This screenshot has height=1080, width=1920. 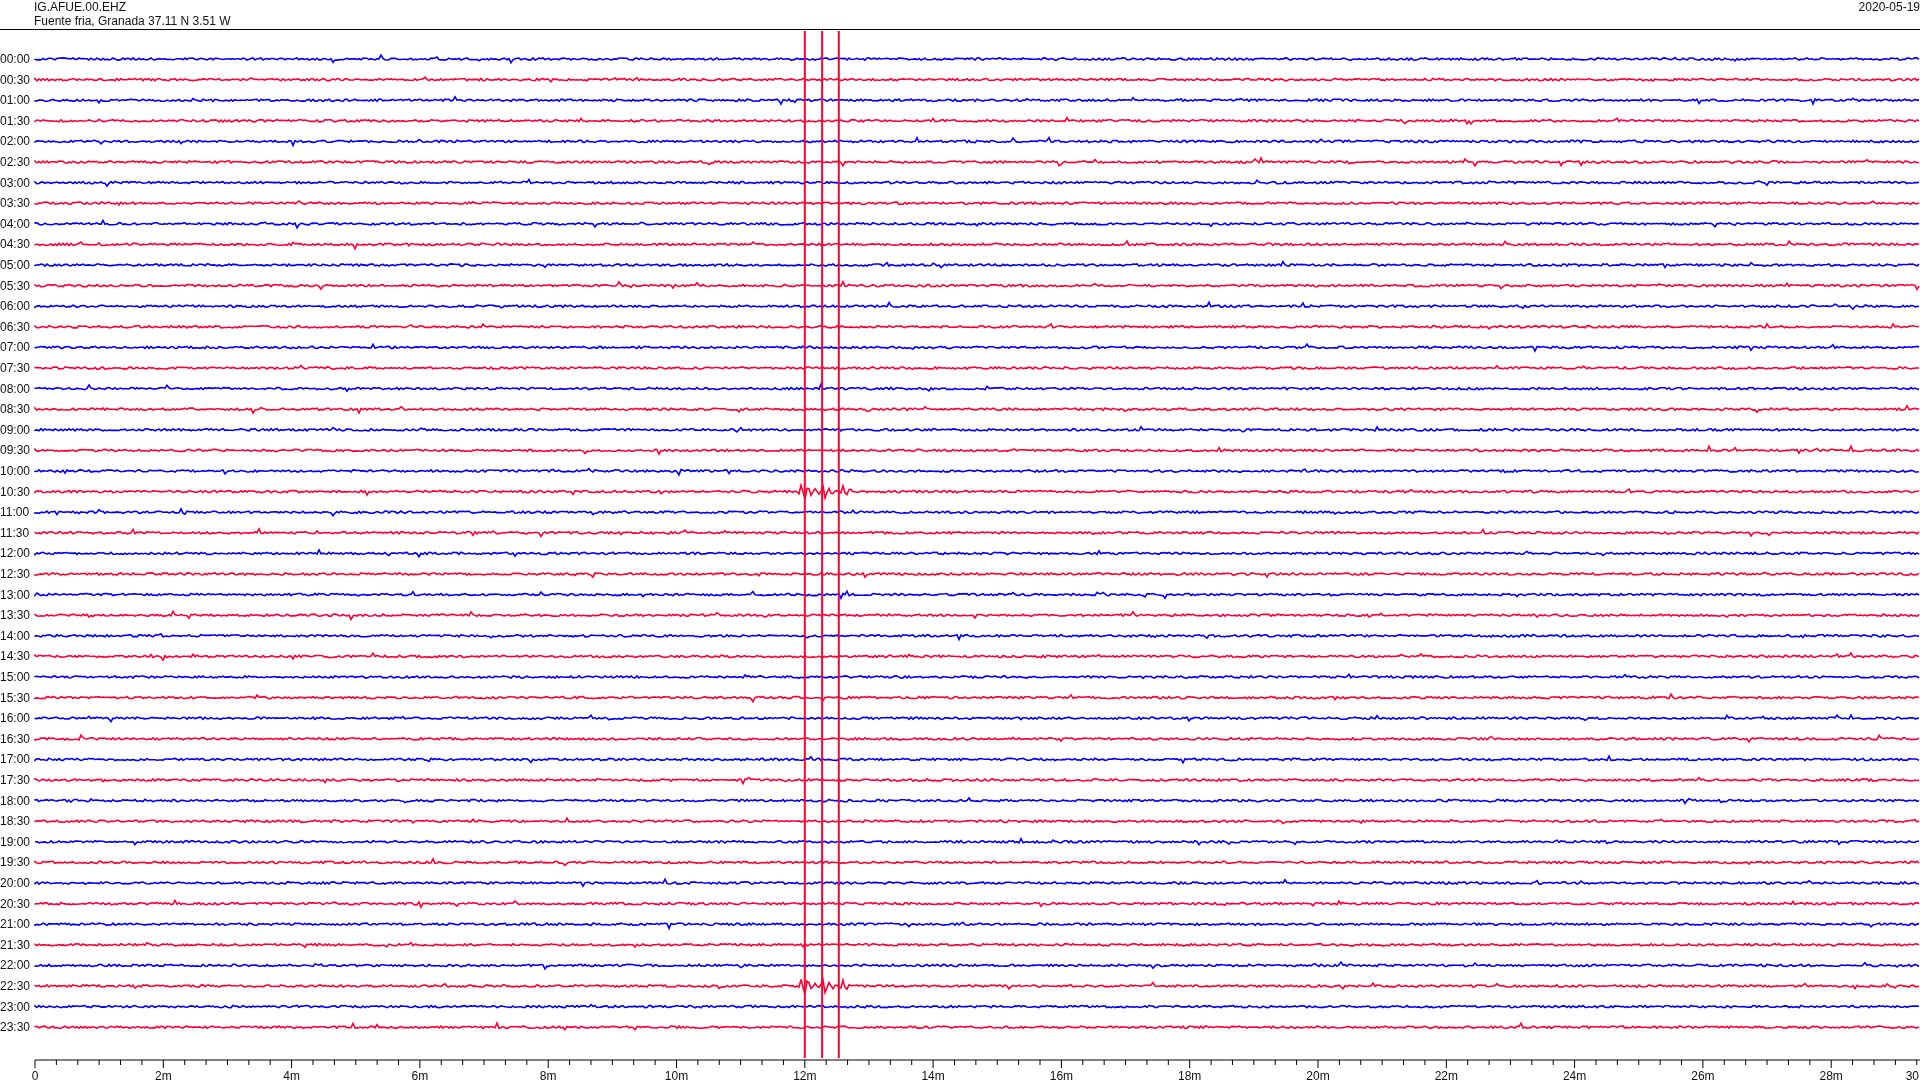 I want to click on time-label: 01:30, so click(x=15, y=120).